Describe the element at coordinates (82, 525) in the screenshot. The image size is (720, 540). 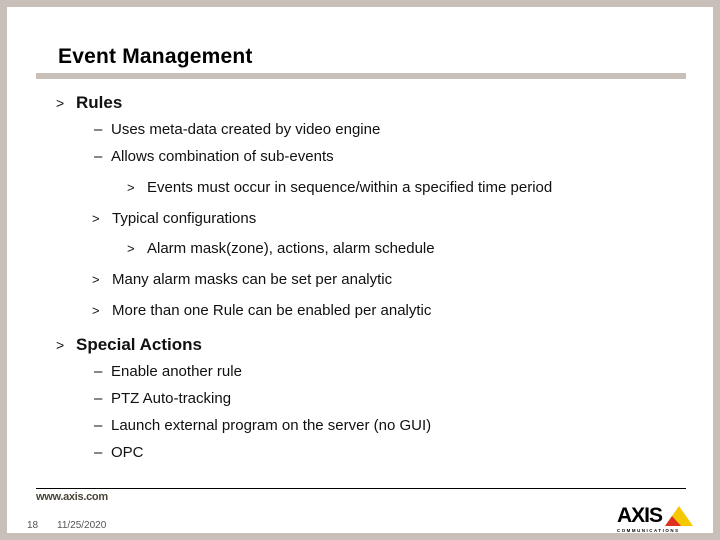
I see `footer-date: 11/25/2020` at that location.